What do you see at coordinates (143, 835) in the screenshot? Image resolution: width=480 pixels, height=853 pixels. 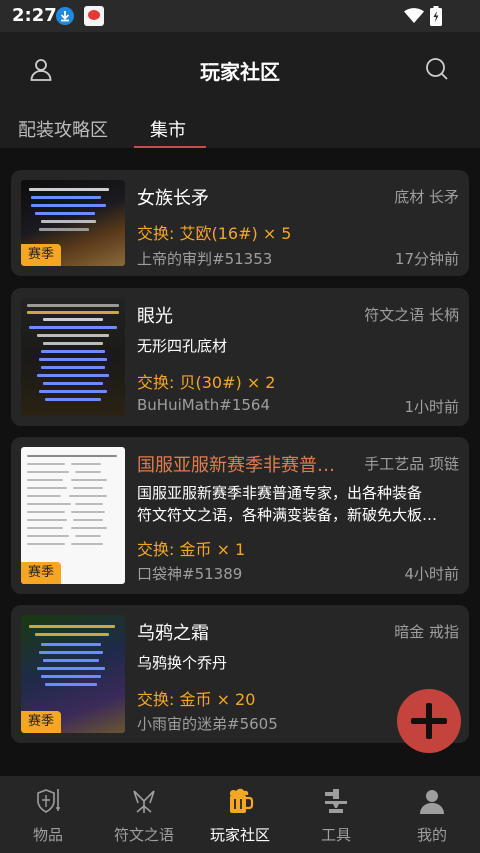 I see `nav-label: 符文之语` at bounding box center [143, 835].